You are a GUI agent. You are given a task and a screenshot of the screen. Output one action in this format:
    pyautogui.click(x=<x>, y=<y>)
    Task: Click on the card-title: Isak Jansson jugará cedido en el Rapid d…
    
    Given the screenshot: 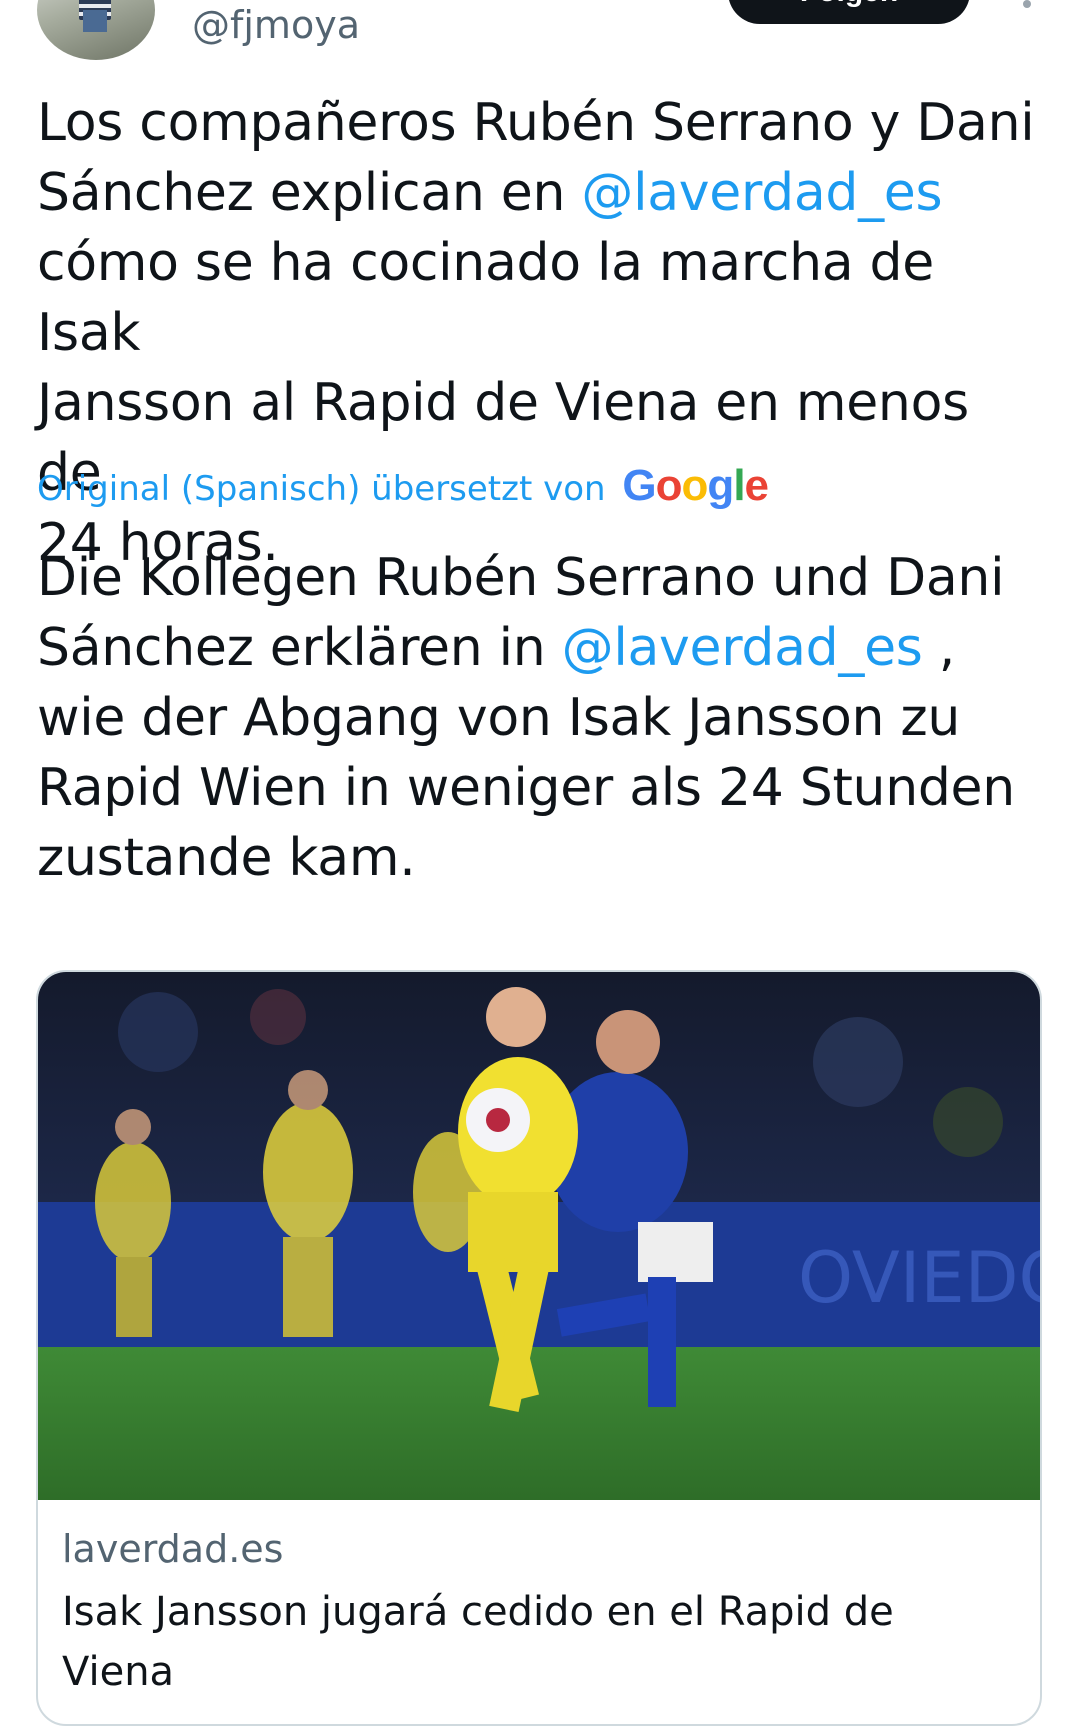 What is the action you would take?
    pyautogui.click(x=478, y=1642)
    